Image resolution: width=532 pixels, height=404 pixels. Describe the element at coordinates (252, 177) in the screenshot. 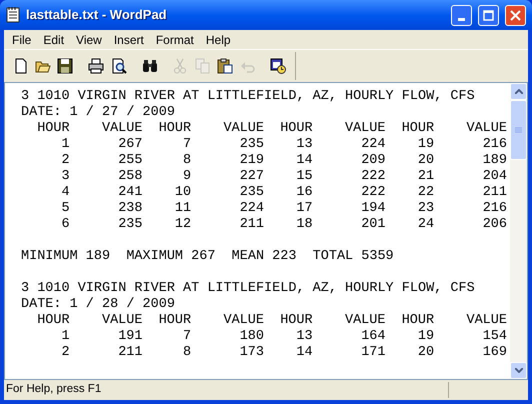

I see `table-cell: 227` at that location.